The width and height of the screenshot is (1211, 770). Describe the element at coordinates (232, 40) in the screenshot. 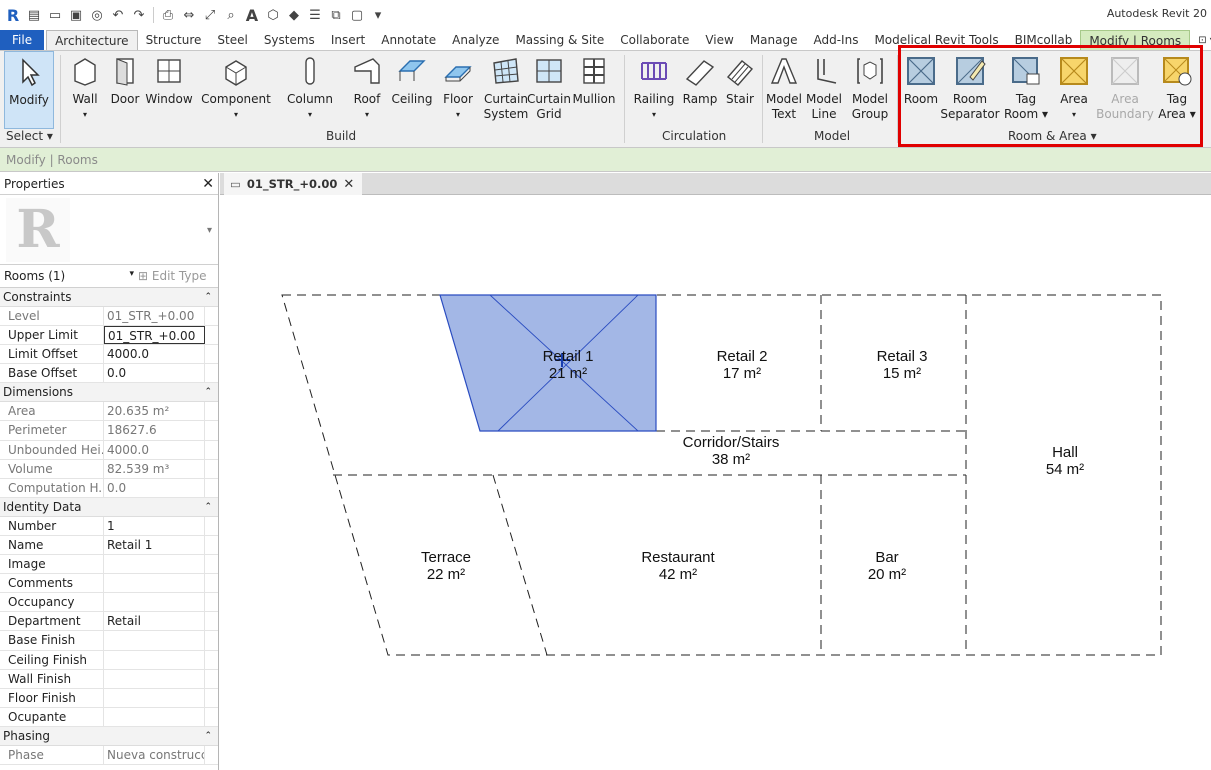

I see `tab-steel: Steel` at that location.